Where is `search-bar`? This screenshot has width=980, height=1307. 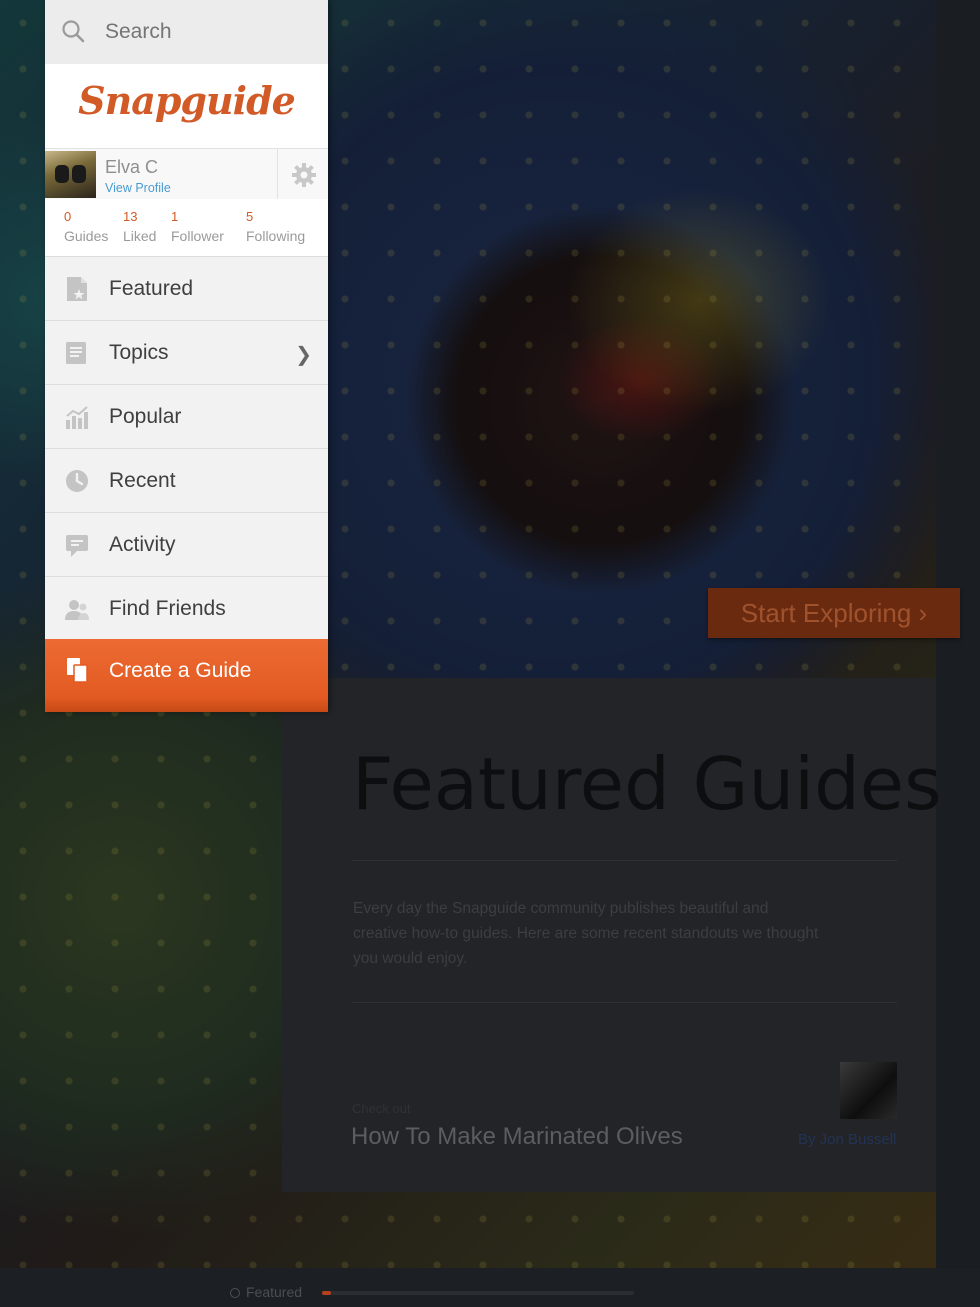 search-bar is located at coordinates (186, 32).